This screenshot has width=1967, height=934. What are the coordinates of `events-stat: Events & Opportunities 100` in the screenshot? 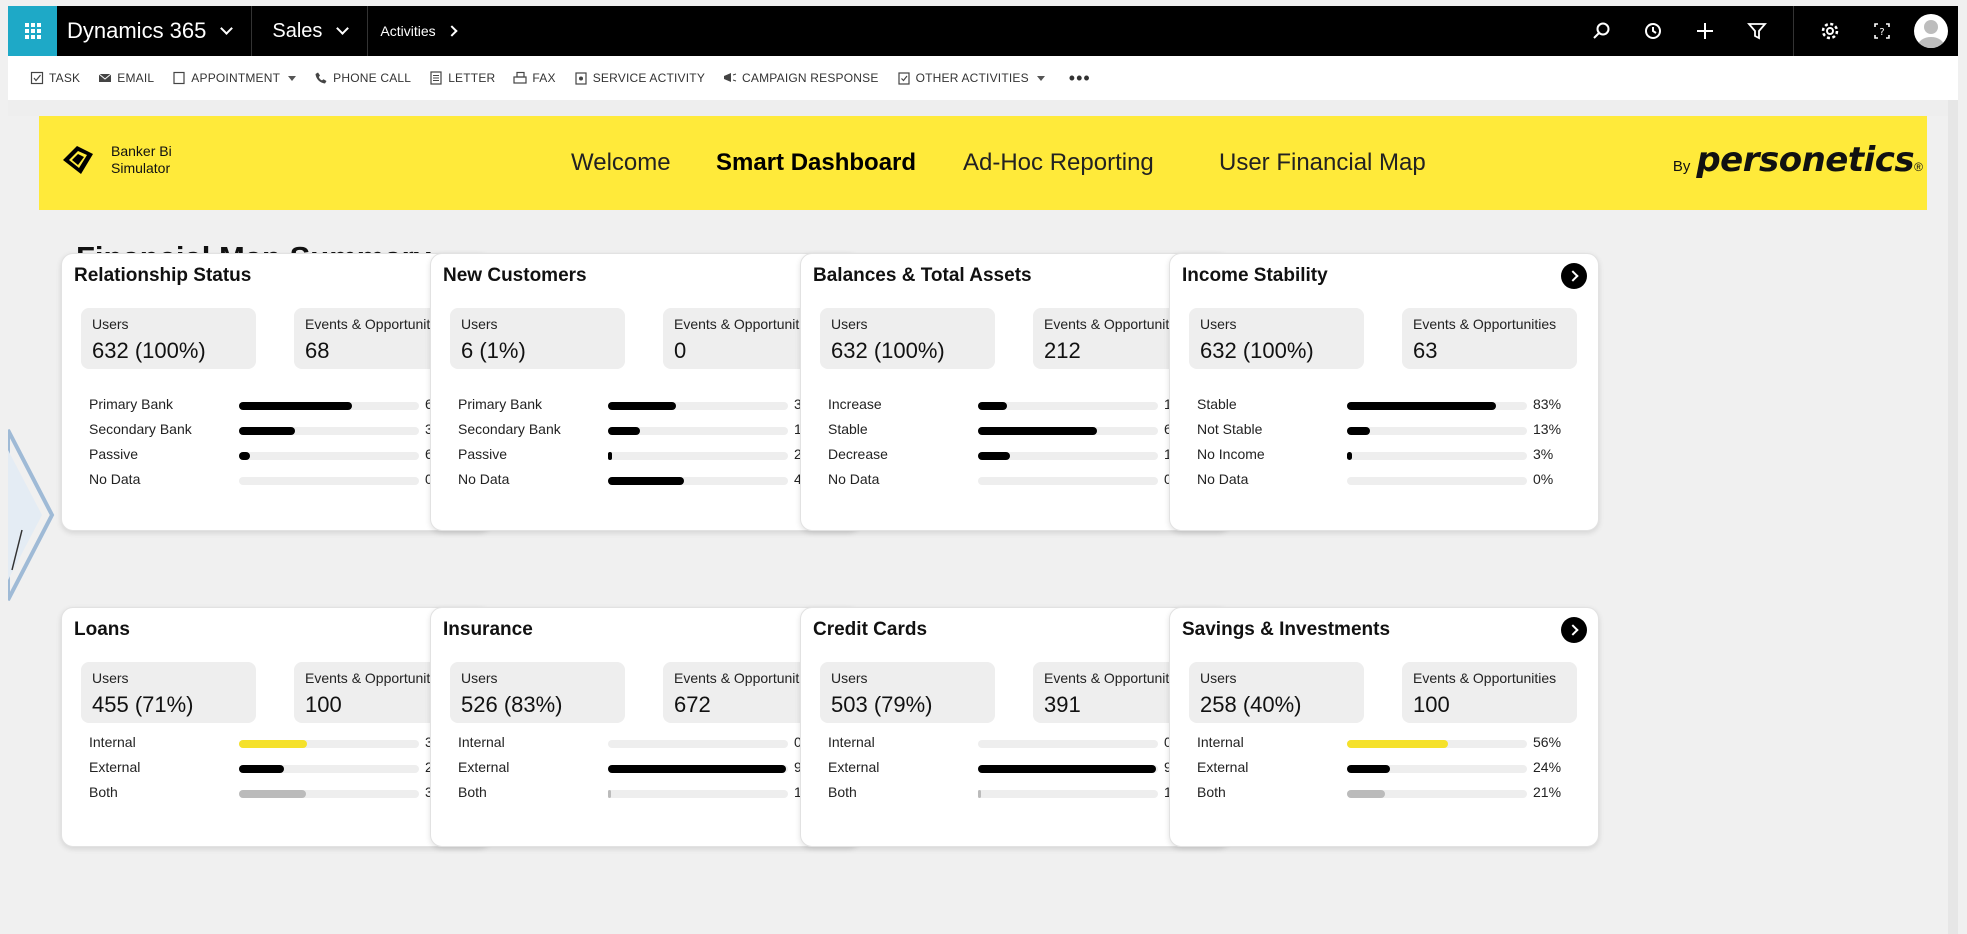 It's located at (1489, 692).